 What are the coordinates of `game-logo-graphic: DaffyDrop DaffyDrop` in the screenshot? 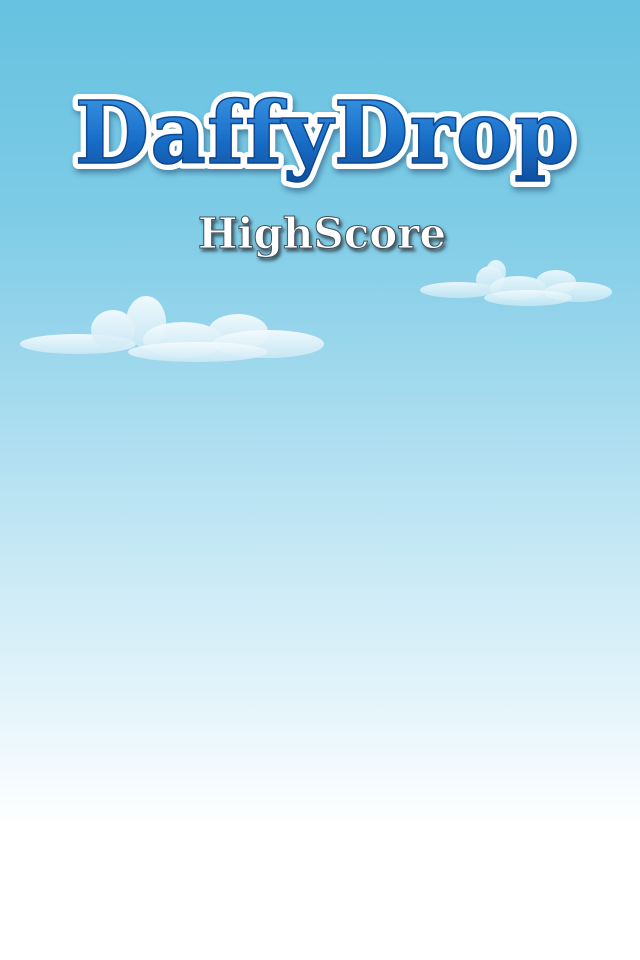 It's located at (325, 133).